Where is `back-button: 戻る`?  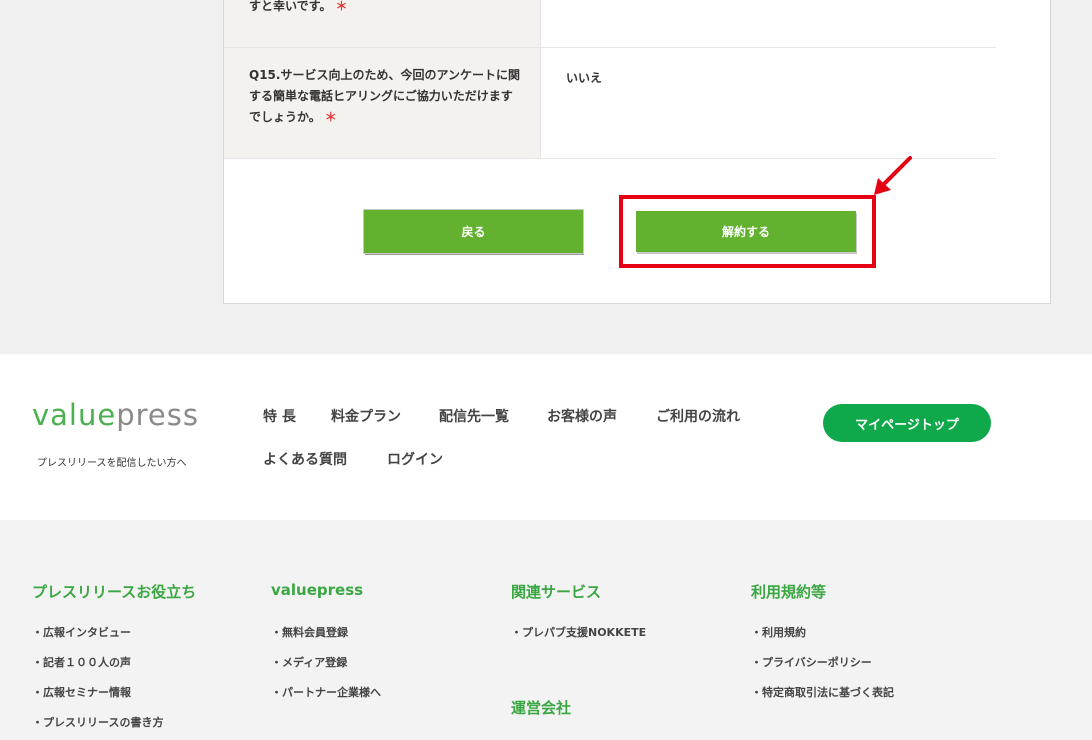
back-button: 戻る is located at coordinates (473, 231).